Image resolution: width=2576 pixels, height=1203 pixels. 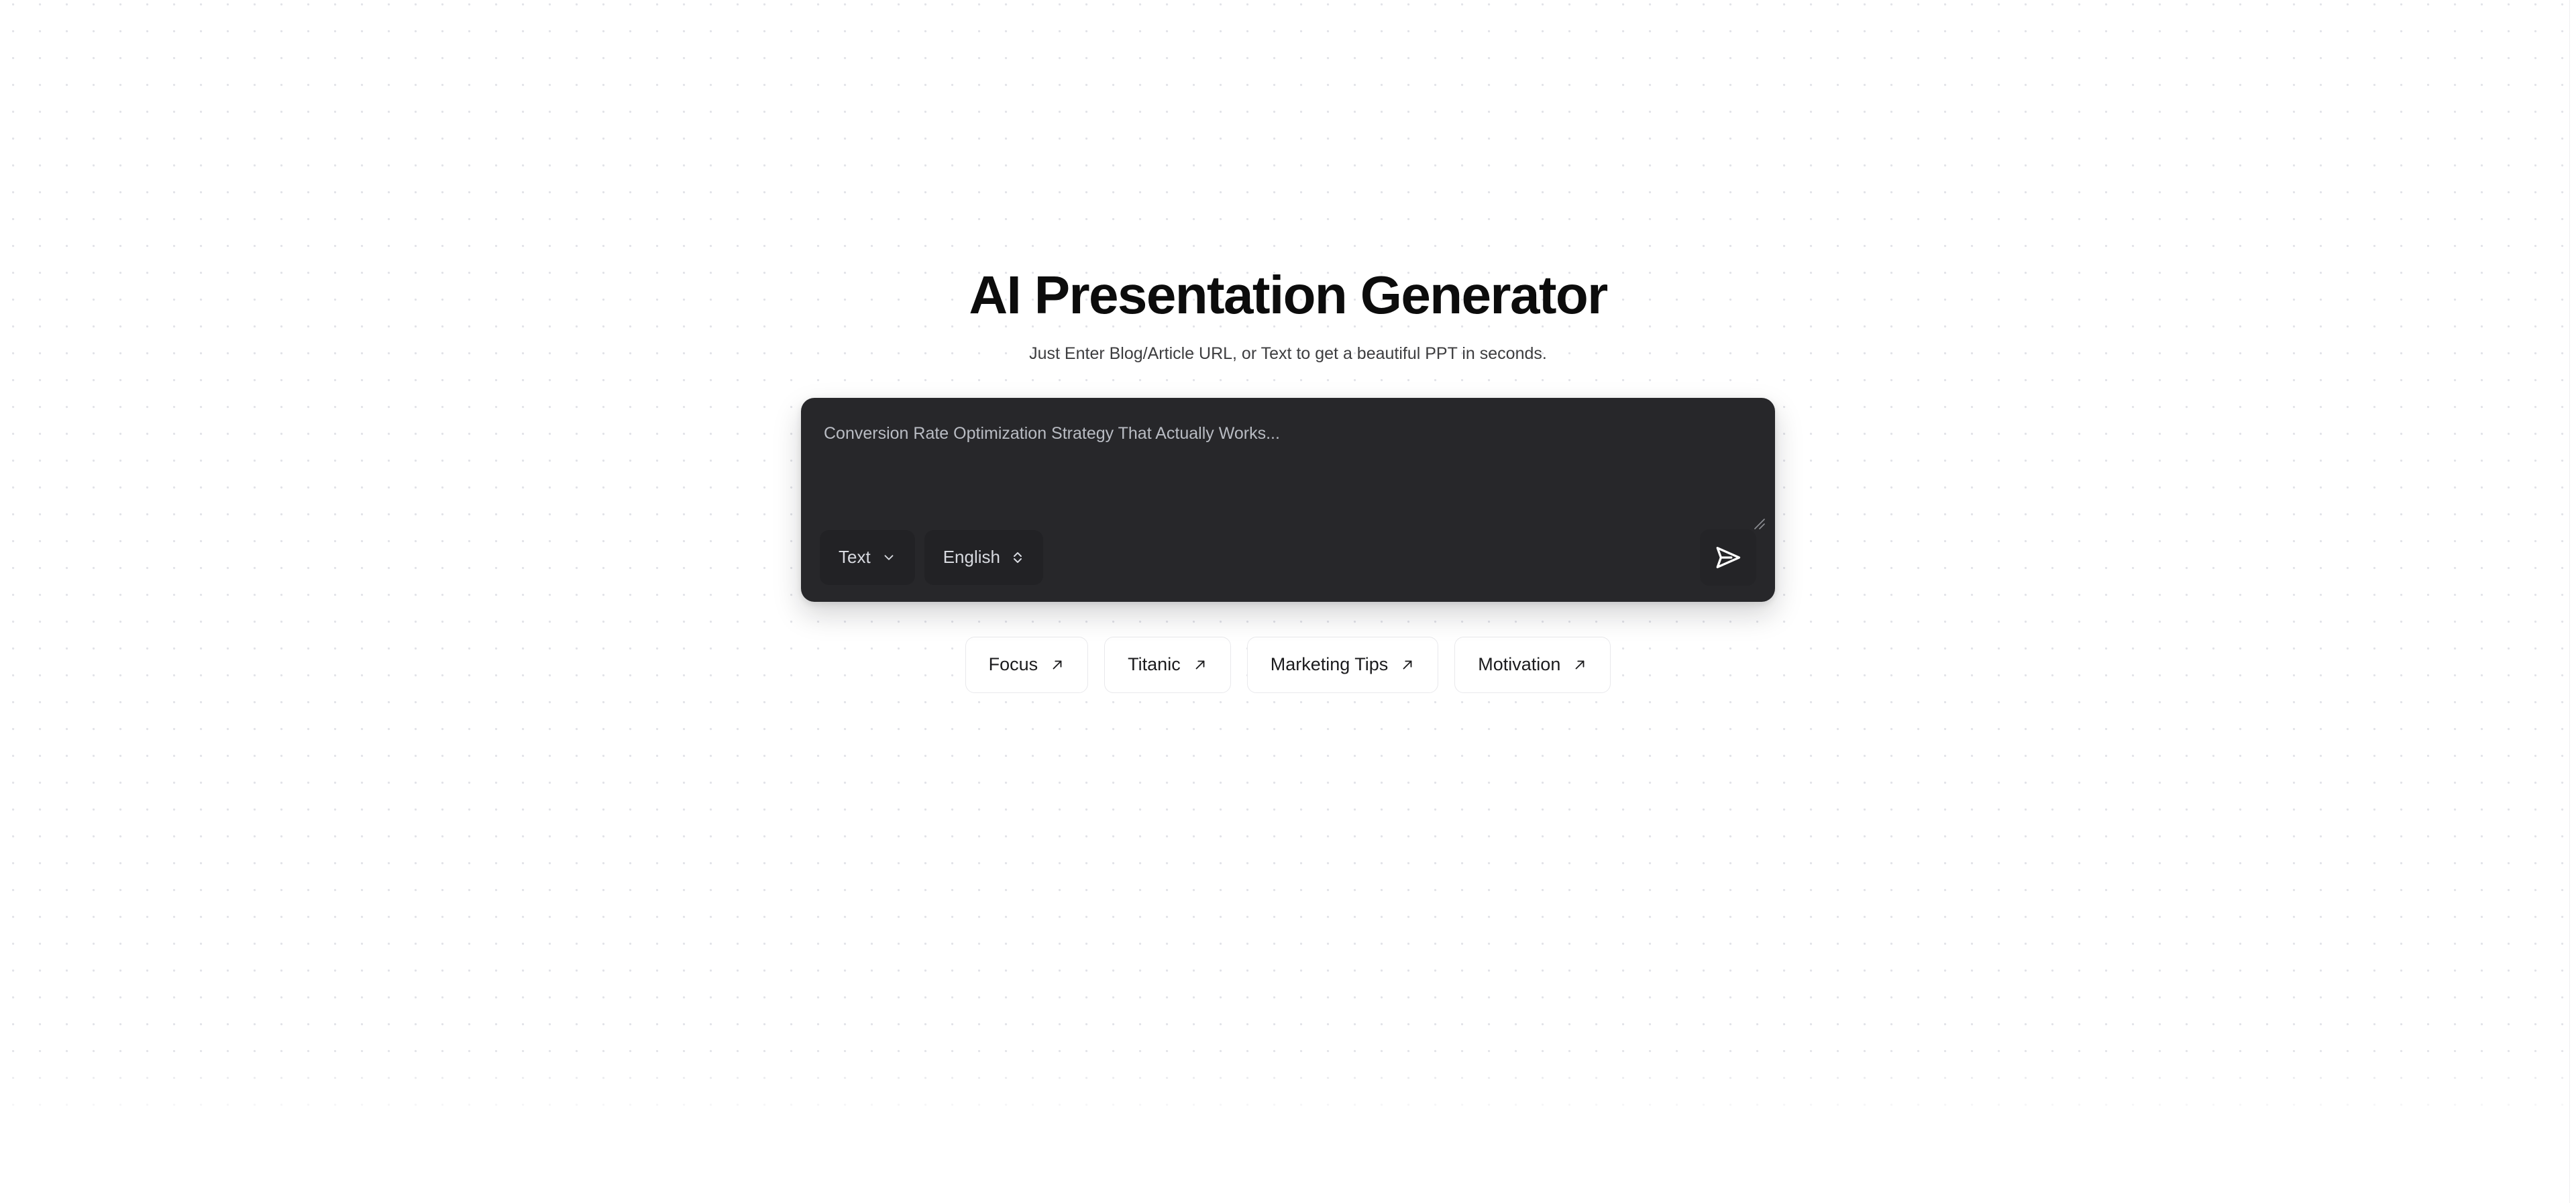 What do you see at coordinates (888, 557) in the screenshot?
I see `chevron-down-icon` at bounding box center [888, 557].